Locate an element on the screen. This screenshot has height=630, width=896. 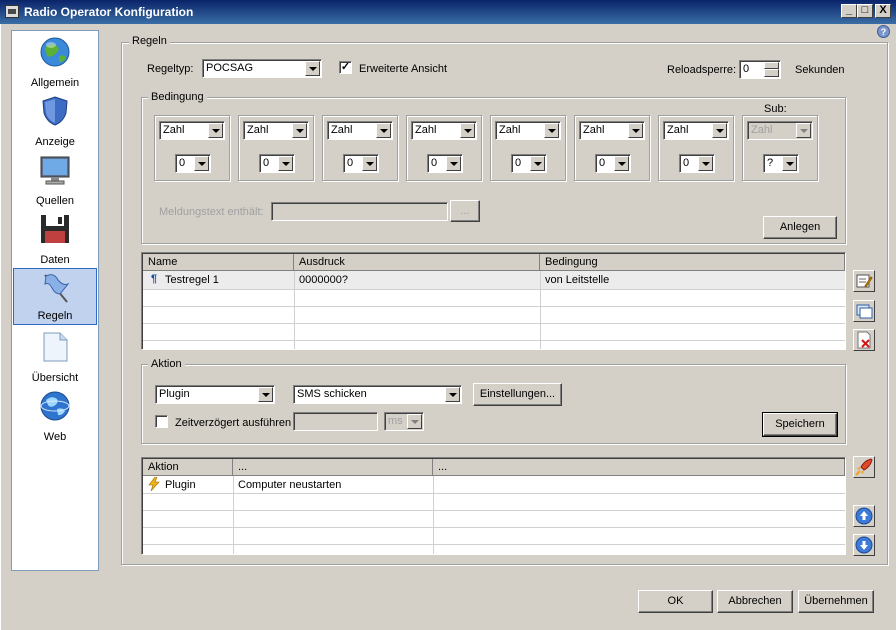
regeltyp-label: Regeltyp: is located at coordinates (170, 69).